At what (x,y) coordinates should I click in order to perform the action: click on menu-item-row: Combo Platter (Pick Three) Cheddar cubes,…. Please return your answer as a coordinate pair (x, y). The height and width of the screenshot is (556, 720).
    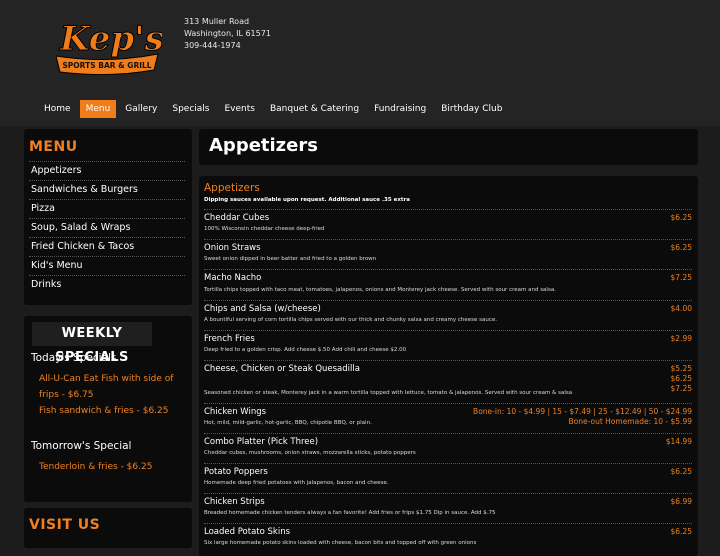
    Looking at the image, I should click on (448, 448).